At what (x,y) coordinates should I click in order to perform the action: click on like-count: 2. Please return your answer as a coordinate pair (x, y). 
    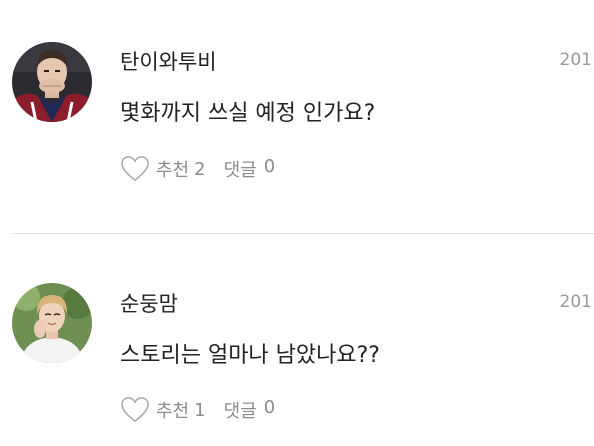
    Looking at the image, I should click on (200, 169).